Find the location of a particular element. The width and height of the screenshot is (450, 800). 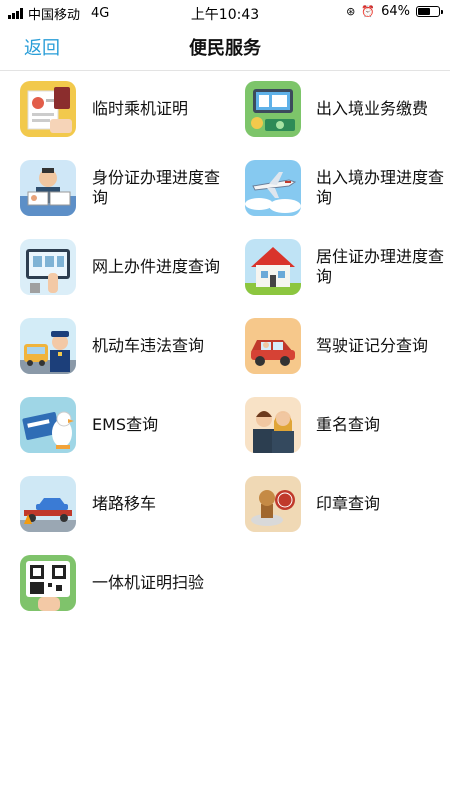

service-item-license-points: 驾驶证记分查询 is located at coordinates (225, 346).